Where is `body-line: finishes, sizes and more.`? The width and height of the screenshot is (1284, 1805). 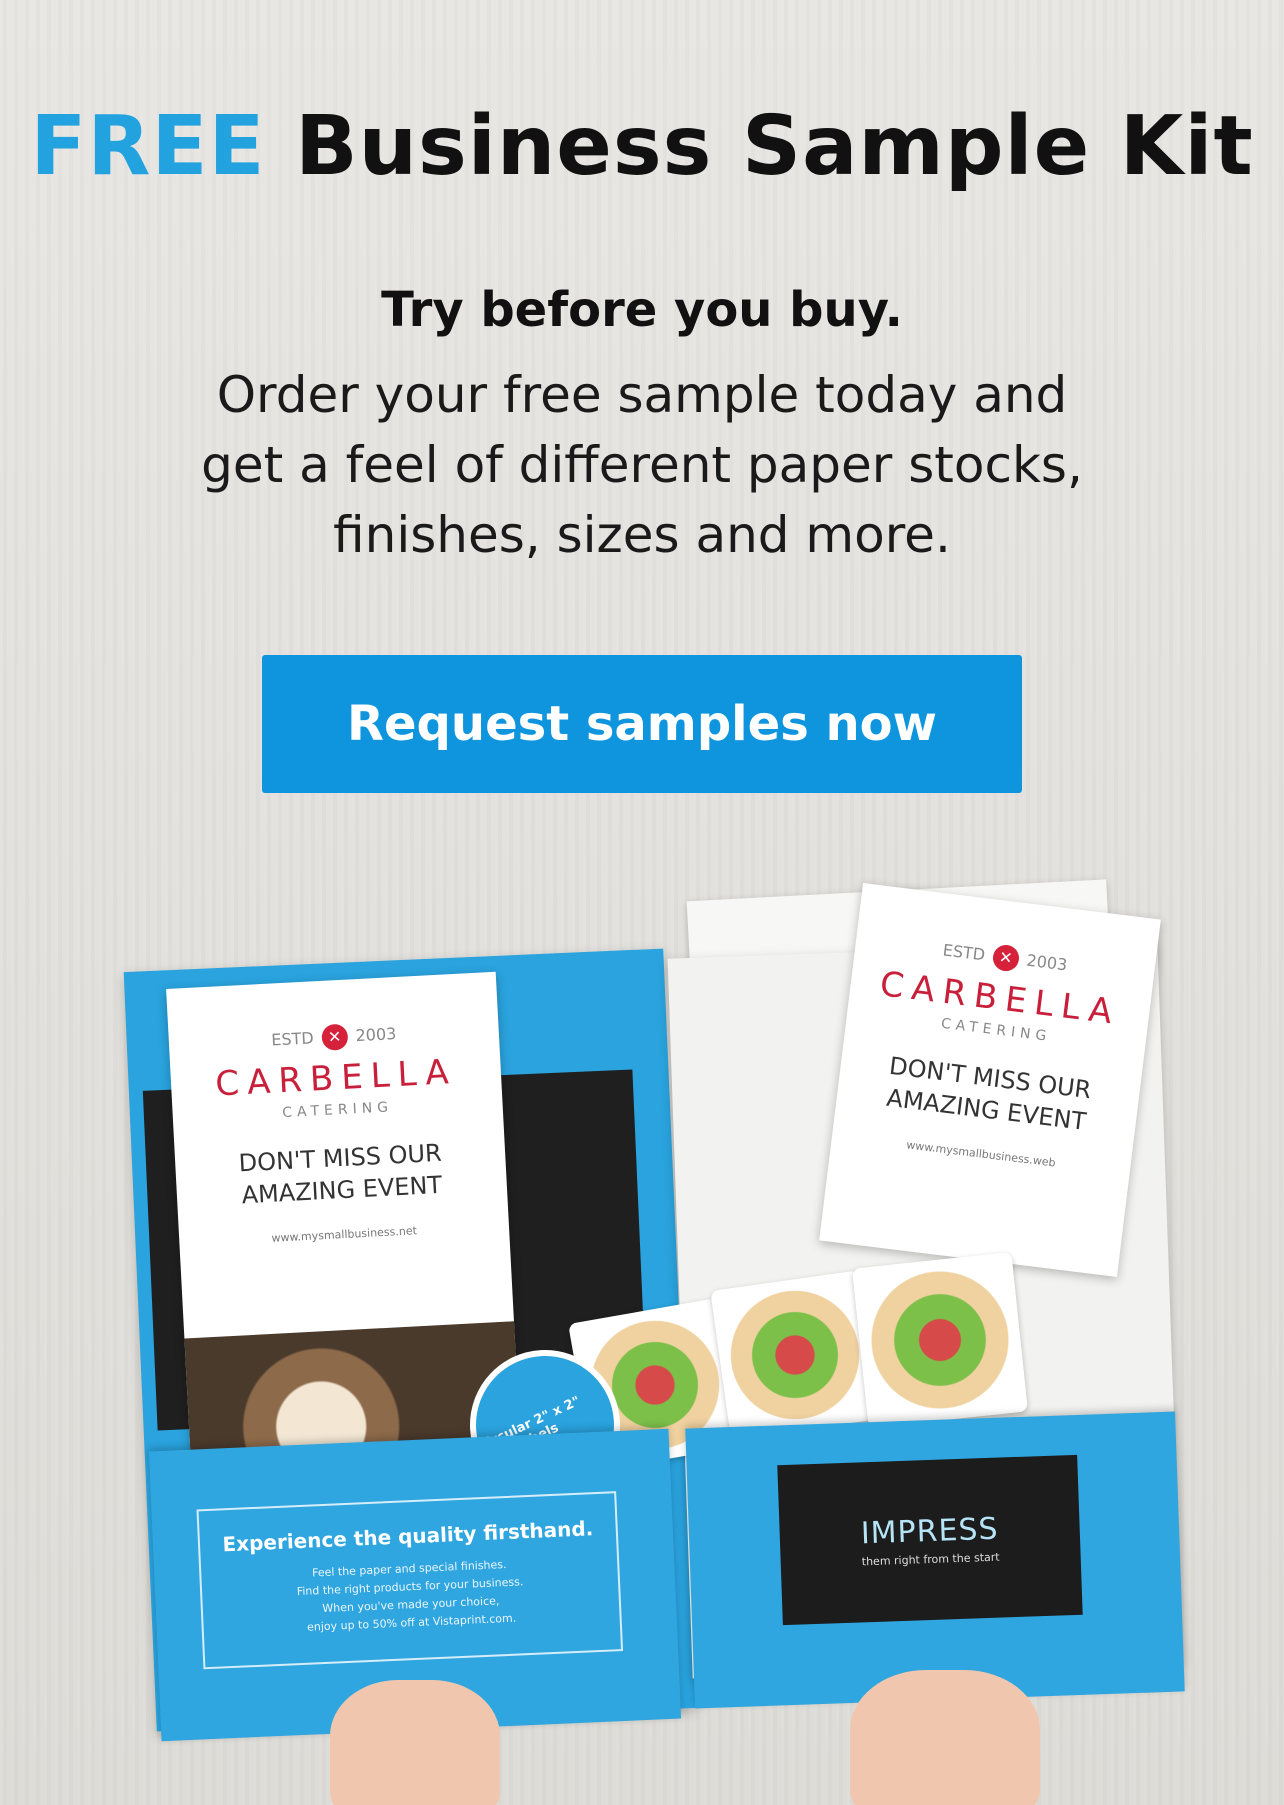 body-line: finishes, sizes and more. is located at coordinates (642, 535).